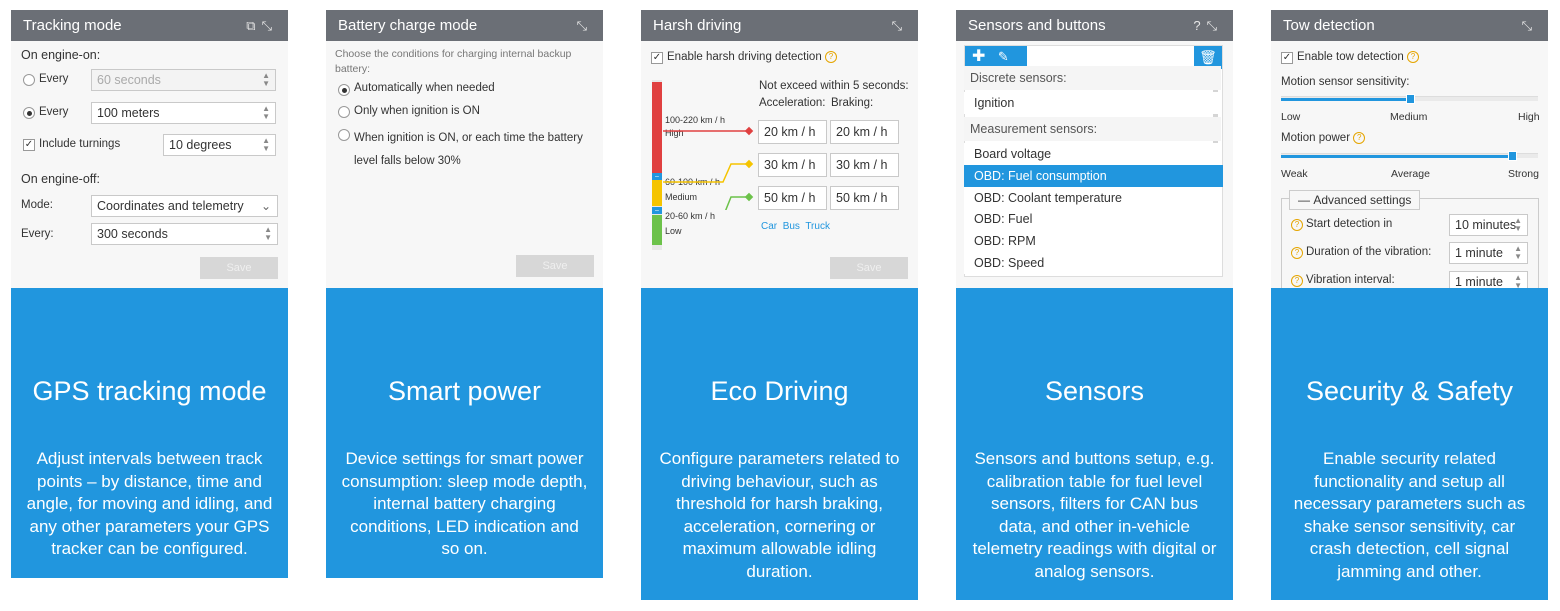 Image resolution: width=1560 pixels, height=611 pixels. Describe the element at coordinates (1350, 280) in the screenshot. I see `vibration-interval-label: Vibration interval:` at that location.